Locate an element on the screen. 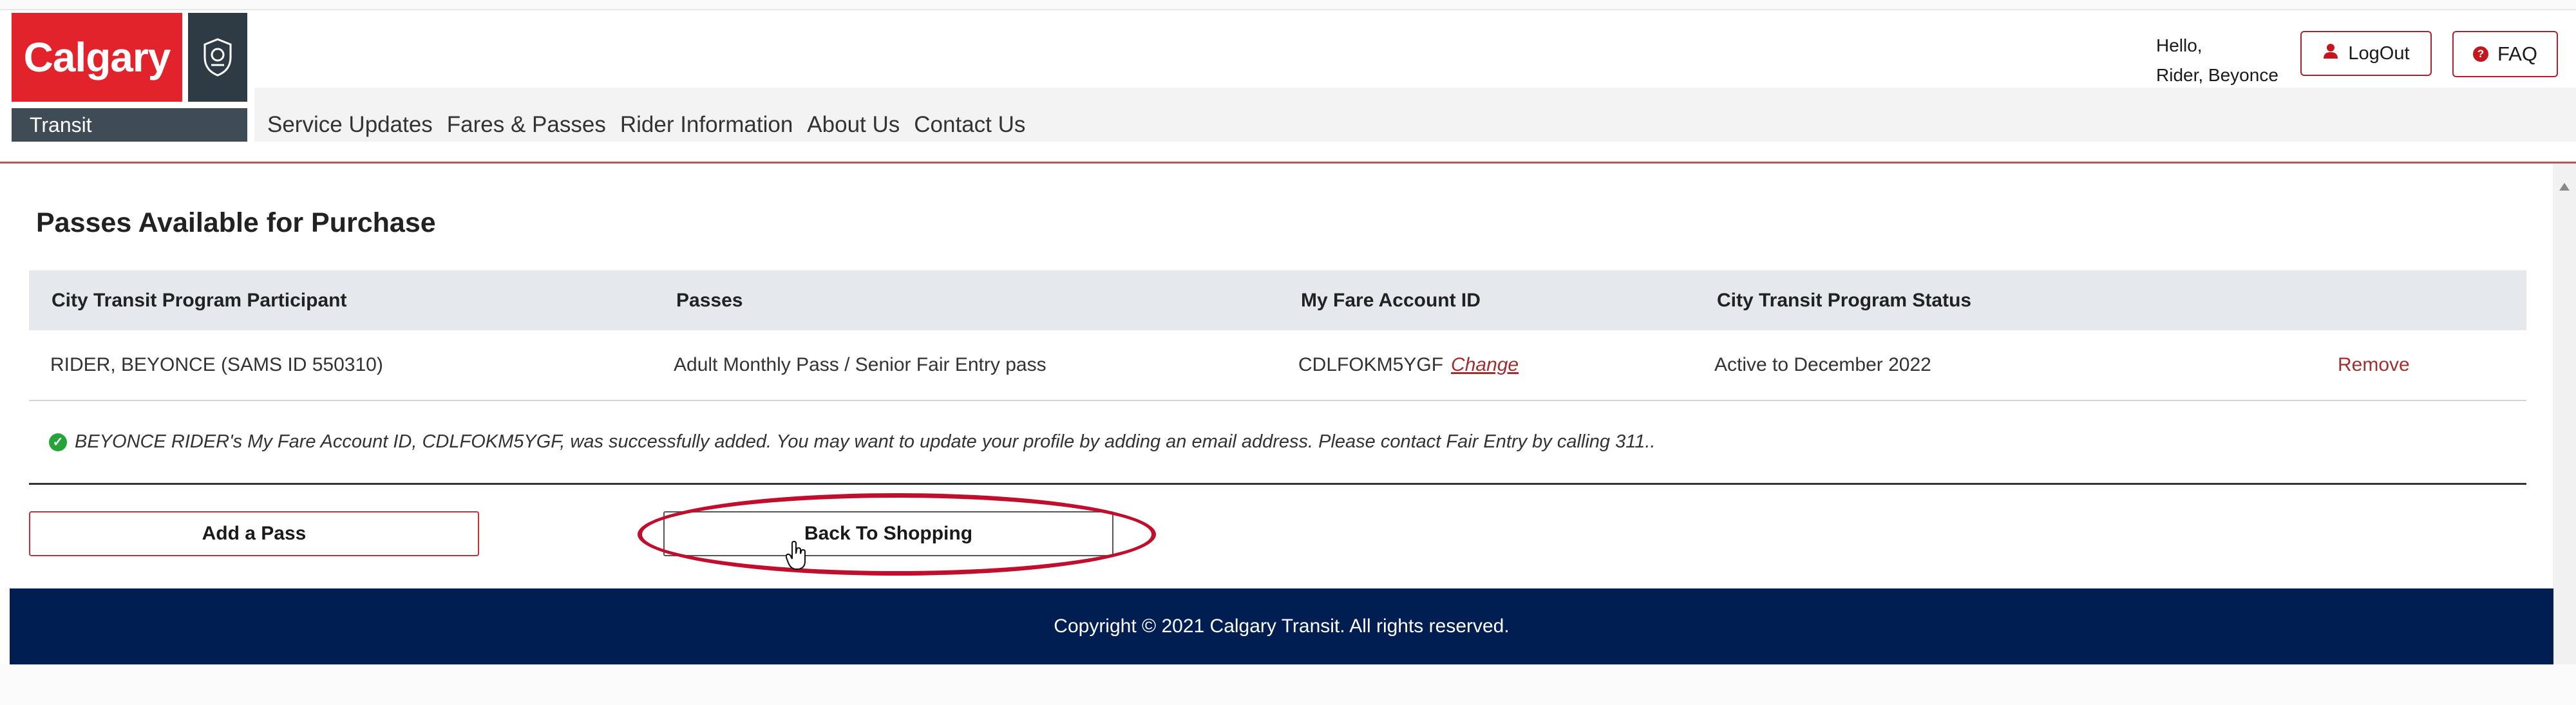 The height and width of the screenshot is (705, 2576). bottom-whitespace is located at coordinates (1288, 684).